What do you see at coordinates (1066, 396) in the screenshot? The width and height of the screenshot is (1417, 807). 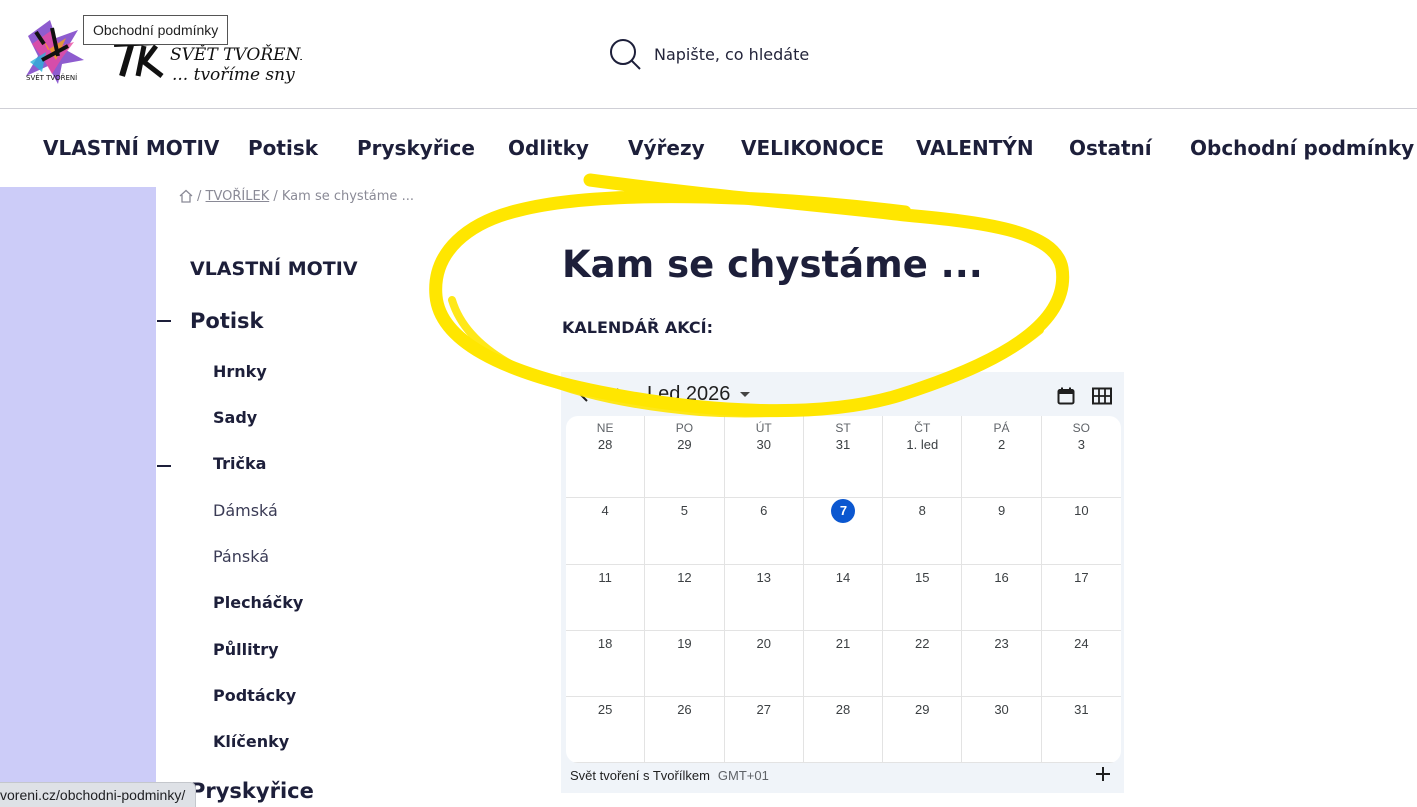 I see `calendar-icon` at bounding box center [1066, 396].